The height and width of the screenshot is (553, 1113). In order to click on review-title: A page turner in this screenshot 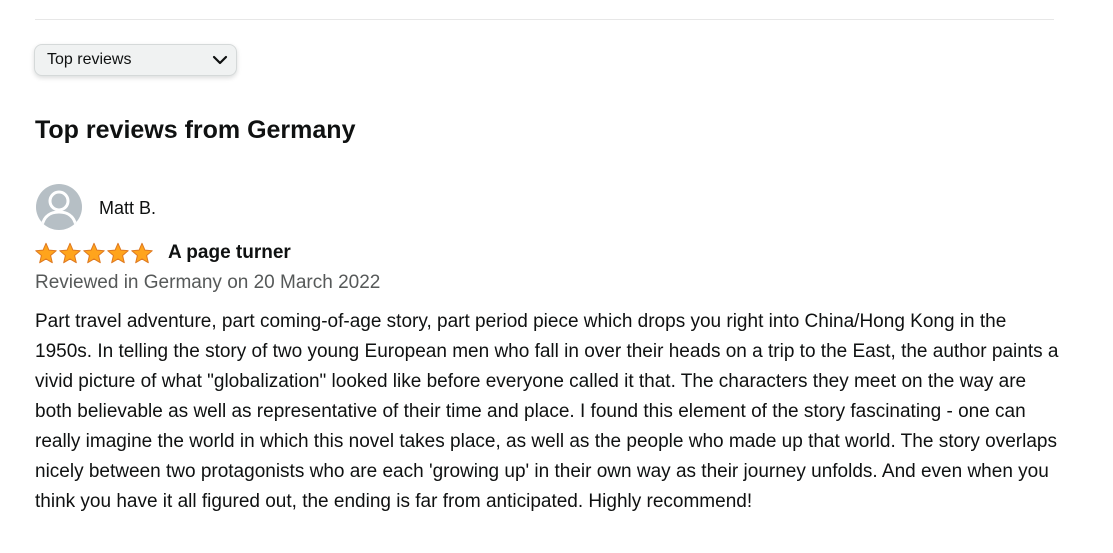, I will do `click(229, 253)`.